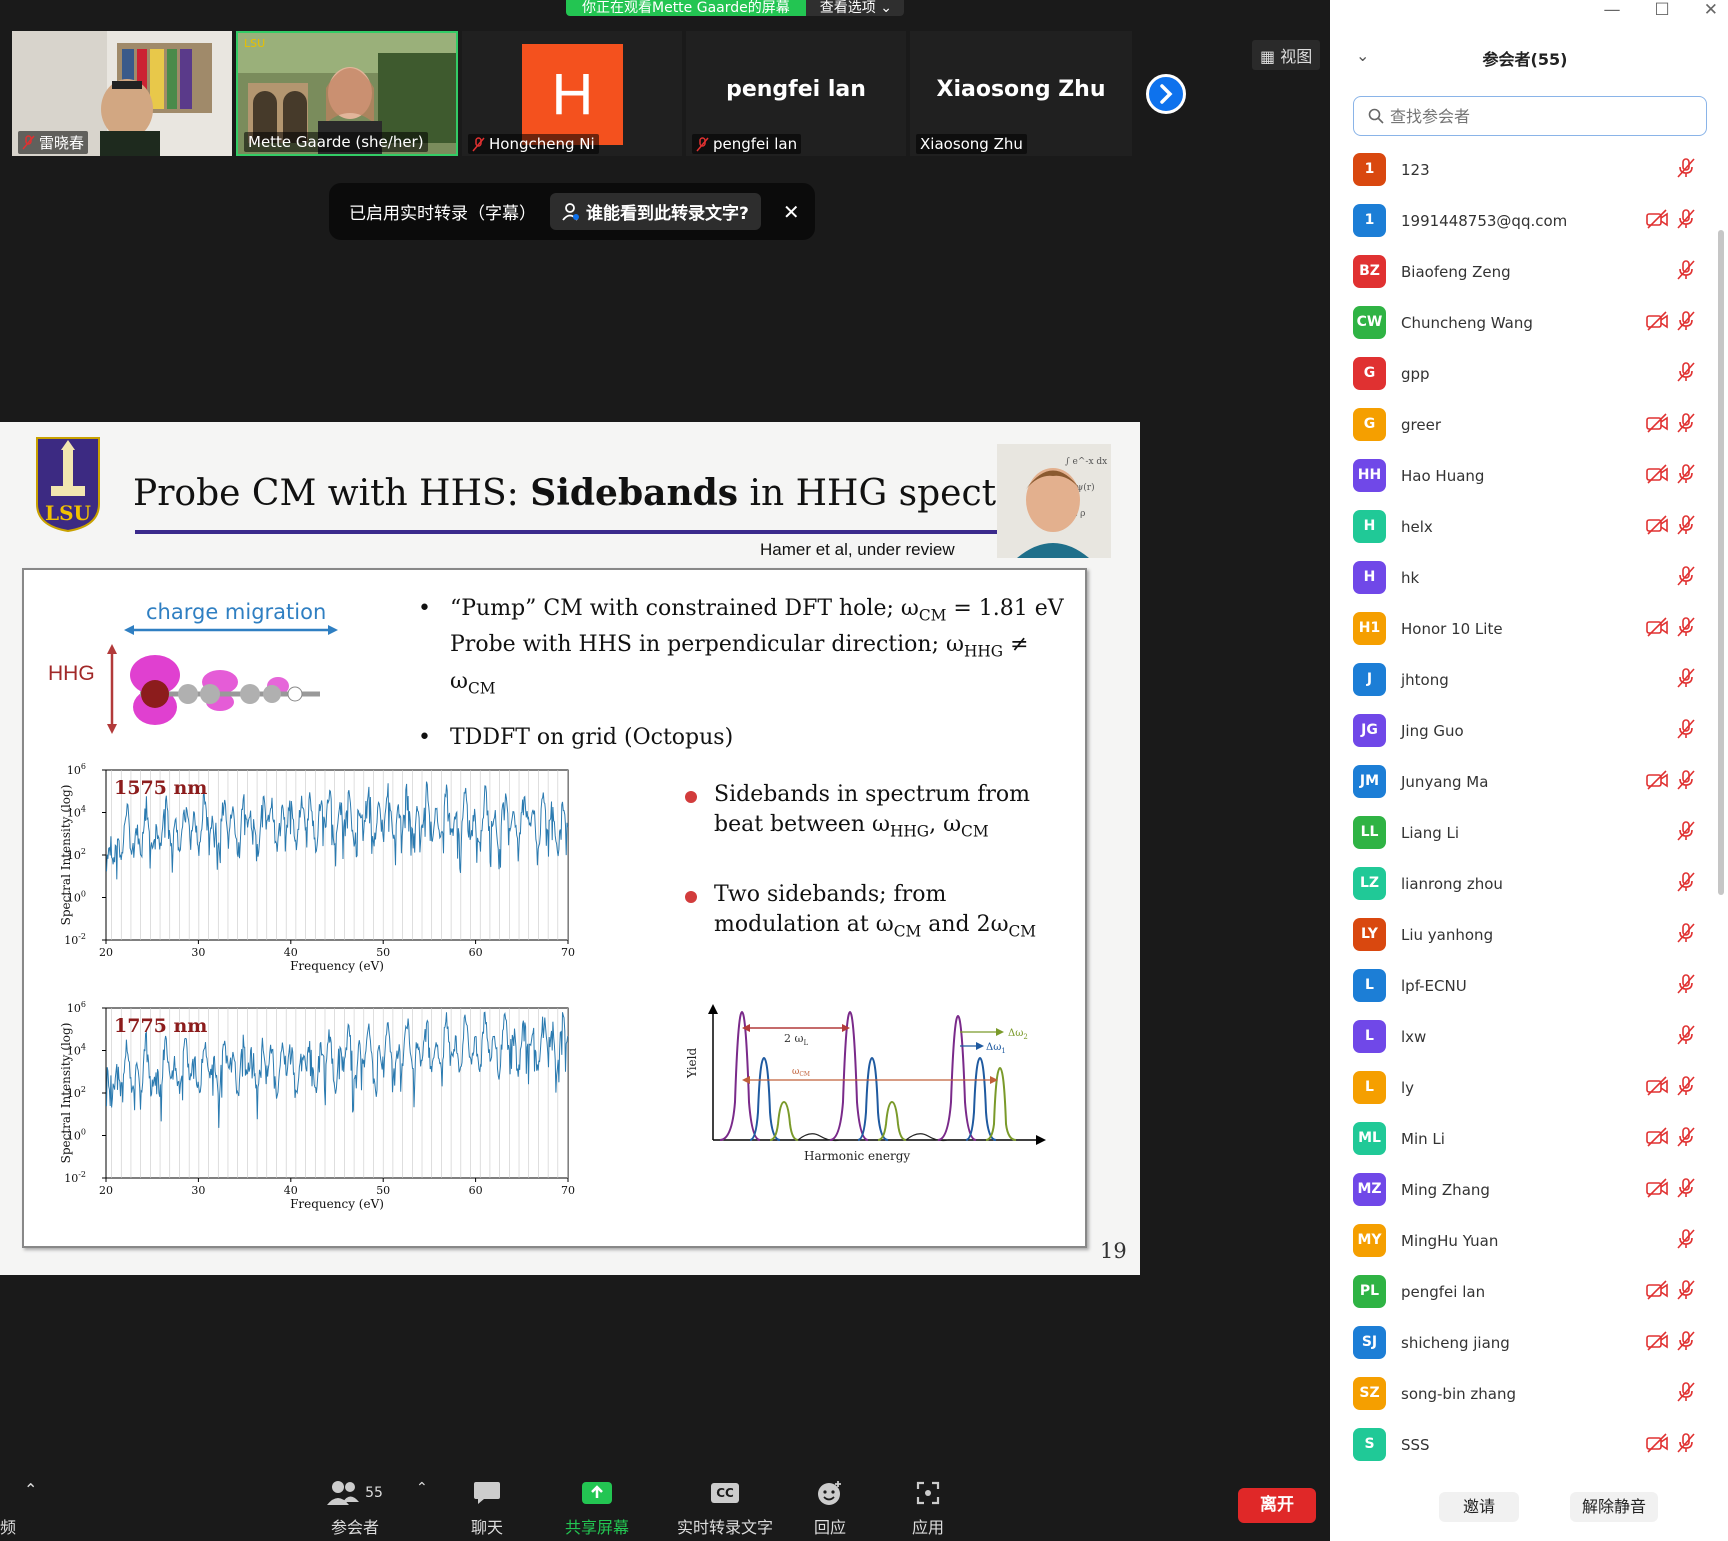  What do you see at coordinates (343, 1493) in the screenshot?
I see `participants-icon` at bounding box center [343, 1493].